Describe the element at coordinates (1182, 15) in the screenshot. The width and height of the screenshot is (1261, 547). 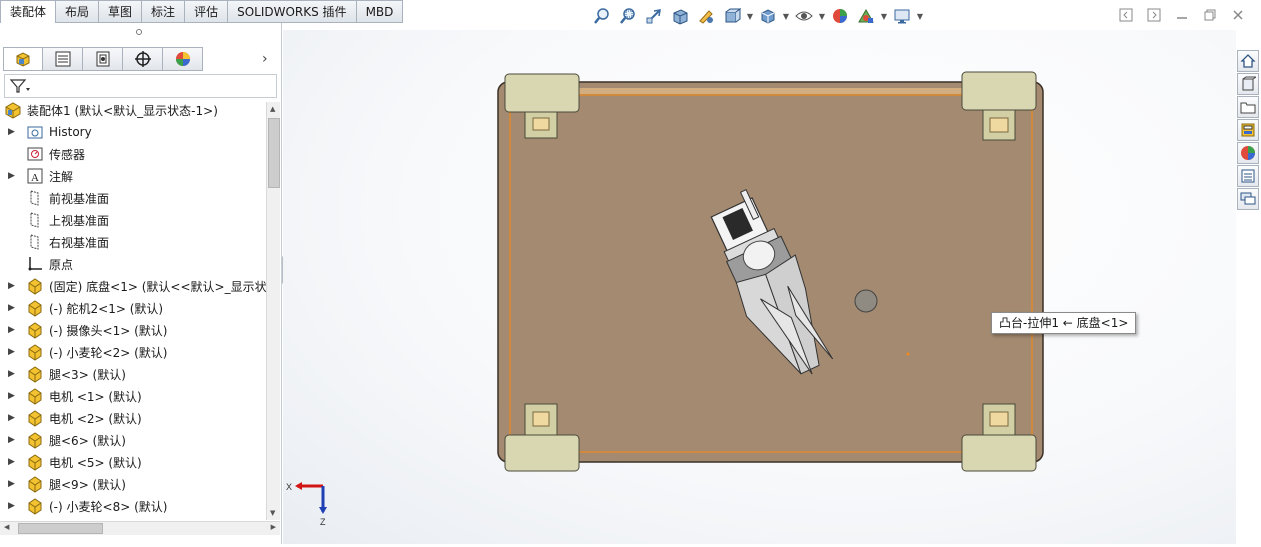
I see `minimize-icon` at that location.